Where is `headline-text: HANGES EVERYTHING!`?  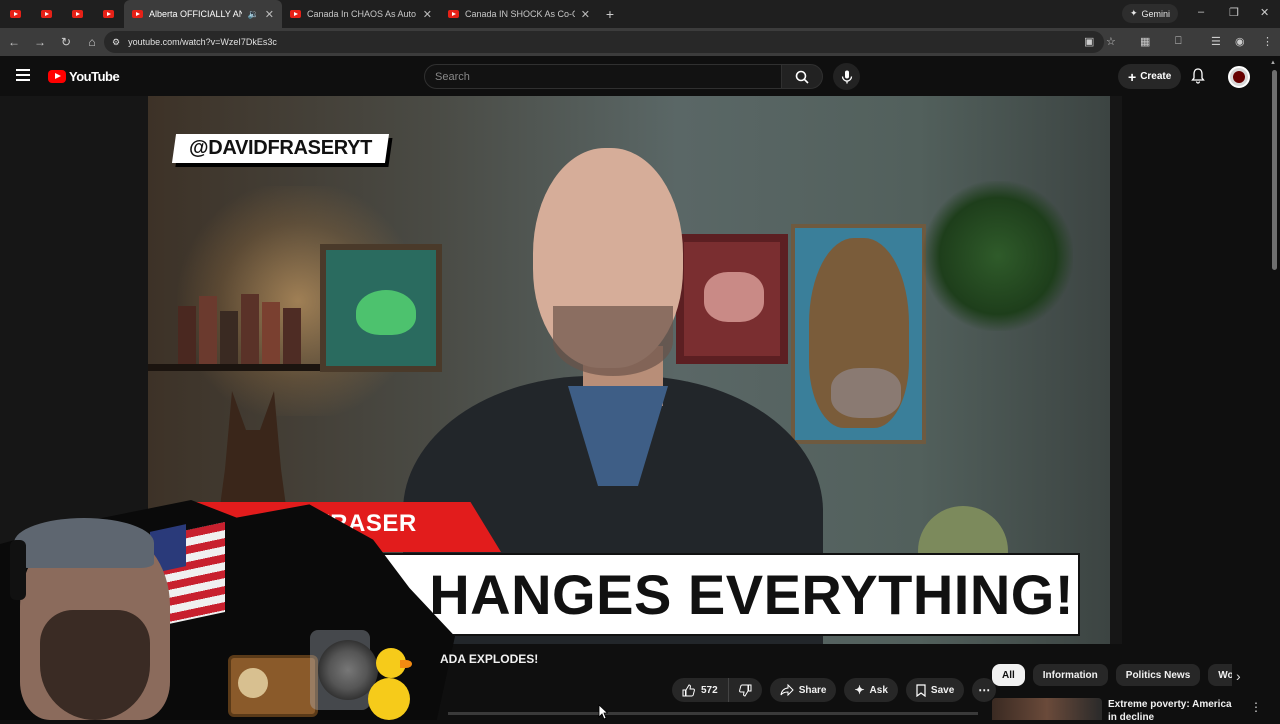
headline-text: HANGES EVERYTHING! is located at coordinates (751, 594).